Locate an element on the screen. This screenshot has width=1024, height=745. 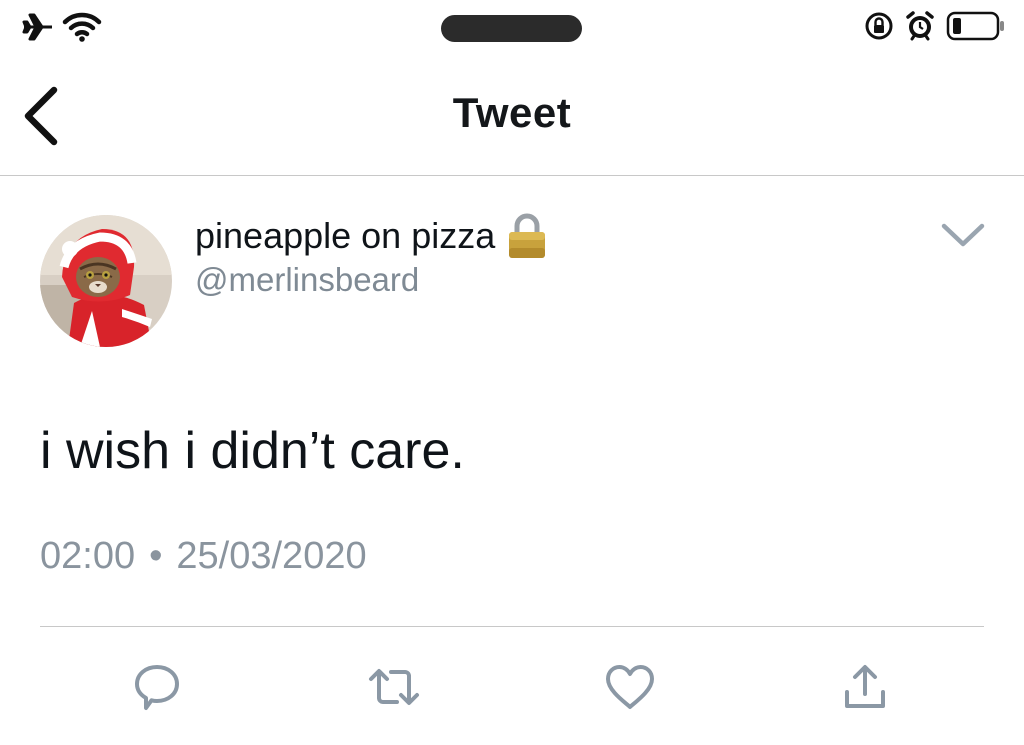
tweet-menu-button is located at coordinates (963, 235).